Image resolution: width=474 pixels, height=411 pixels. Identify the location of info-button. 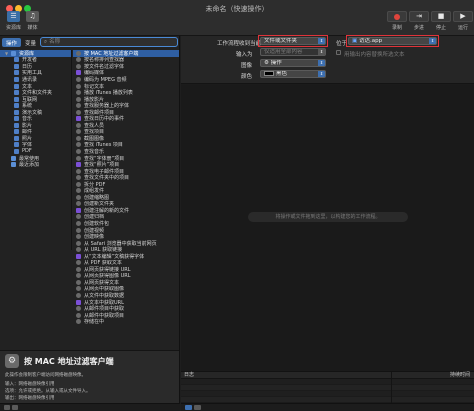
(7, 407).